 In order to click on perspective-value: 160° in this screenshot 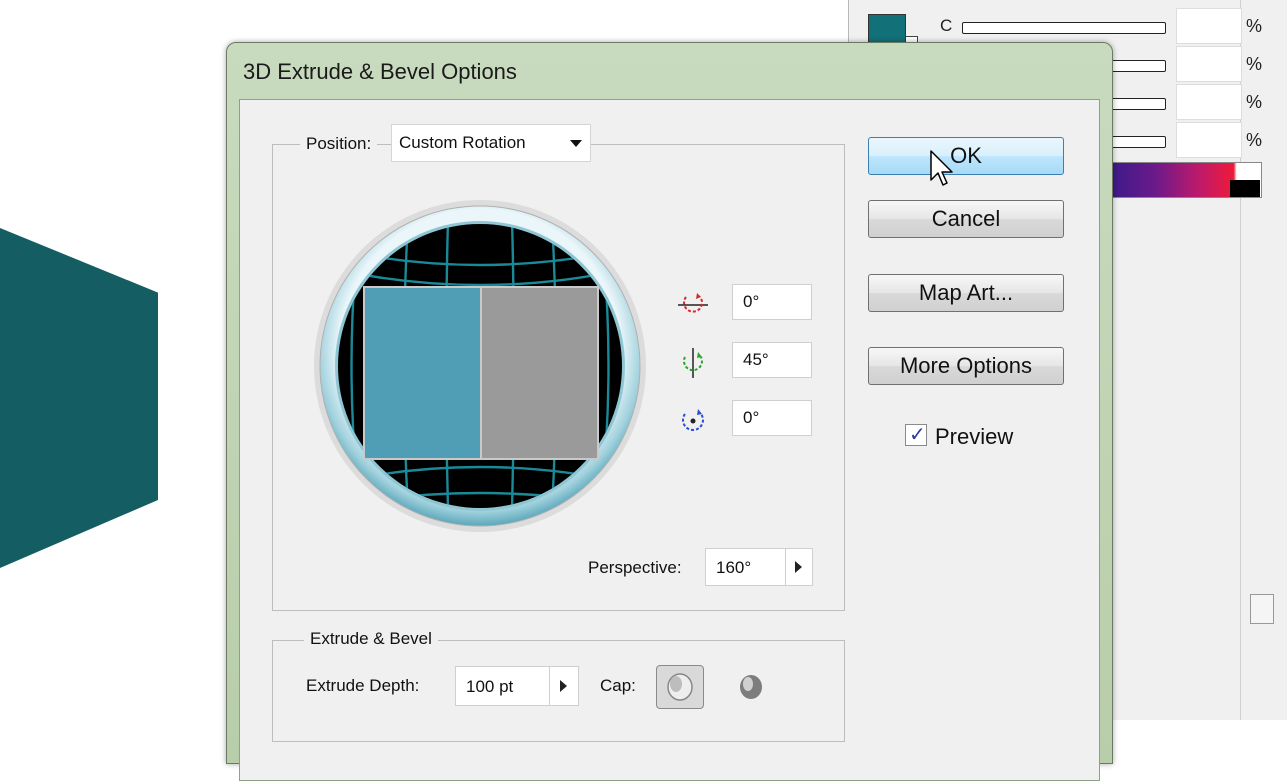, I will do `click(734, 567)`.